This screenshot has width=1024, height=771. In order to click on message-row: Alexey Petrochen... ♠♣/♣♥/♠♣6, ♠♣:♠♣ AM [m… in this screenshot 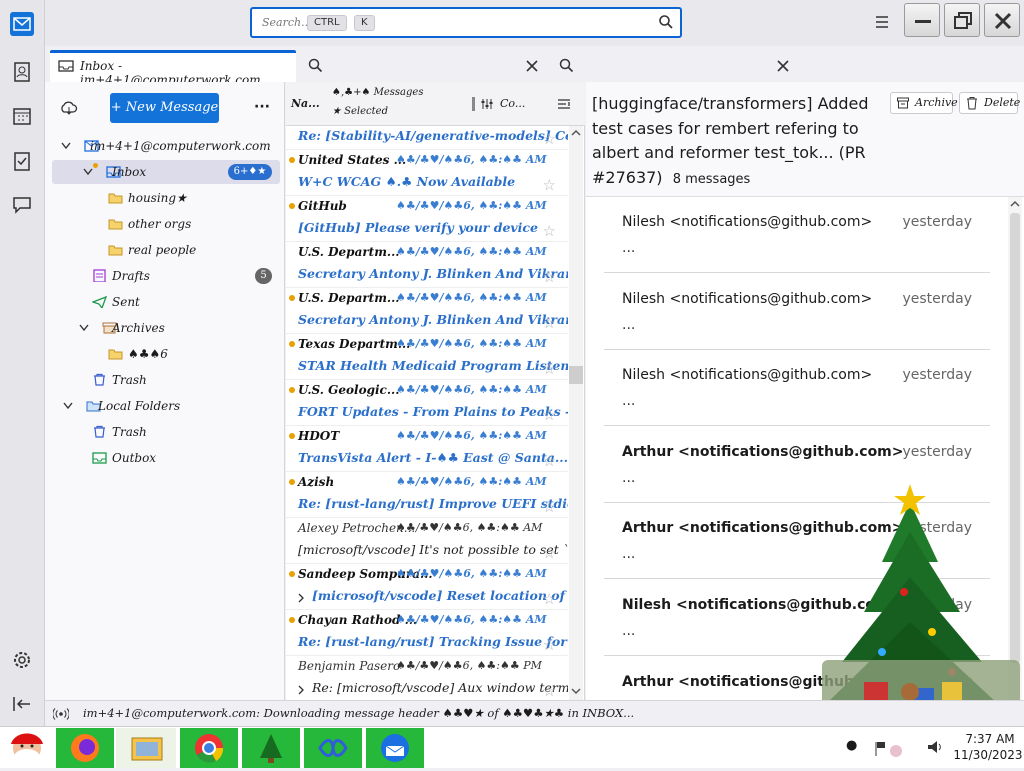, I will do `click(427, 541)`.